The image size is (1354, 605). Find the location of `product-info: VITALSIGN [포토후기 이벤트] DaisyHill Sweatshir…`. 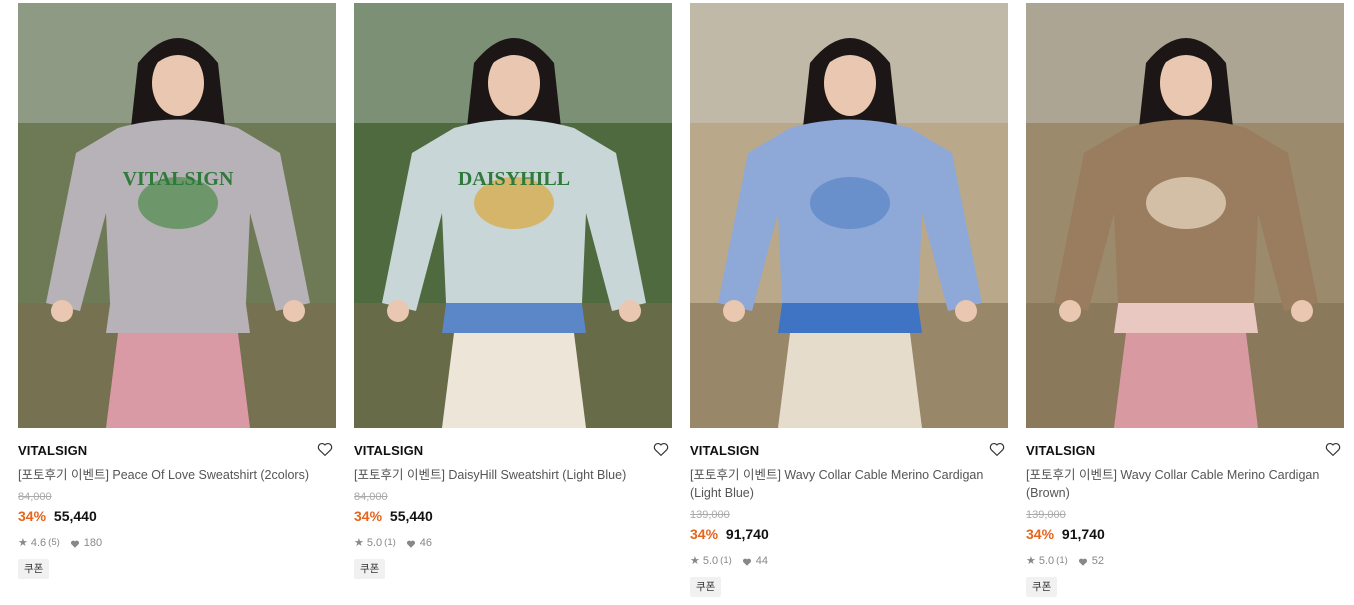

product-info: VITALSIGN [포토후기 이벤트] DaisyHill Sweatshir… is located at coordinates (513, 503).